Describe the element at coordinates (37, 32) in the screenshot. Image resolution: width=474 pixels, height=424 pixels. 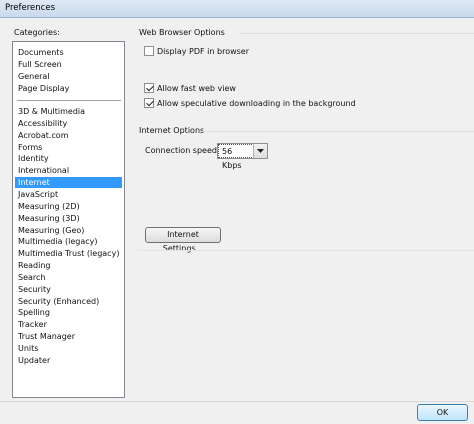
I see `categories-label: Categories:` at that location.